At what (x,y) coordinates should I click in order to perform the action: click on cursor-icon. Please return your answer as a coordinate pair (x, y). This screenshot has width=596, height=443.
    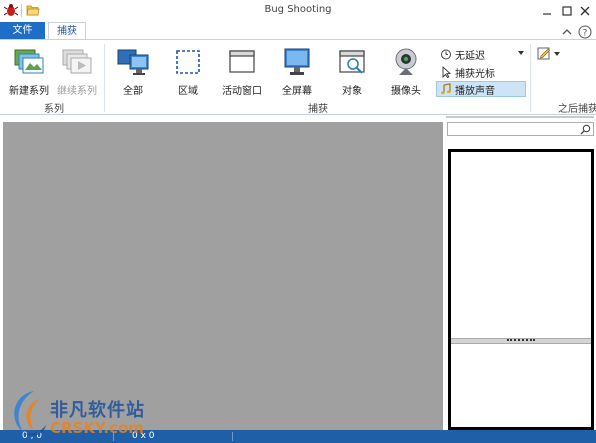
    Looking at the image, I should click on (447, 72).